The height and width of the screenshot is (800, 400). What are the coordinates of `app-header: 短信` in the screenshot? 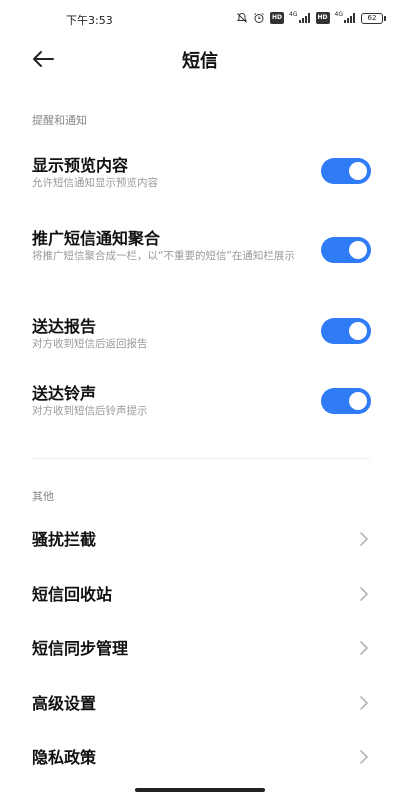 It's located at (200, 59).